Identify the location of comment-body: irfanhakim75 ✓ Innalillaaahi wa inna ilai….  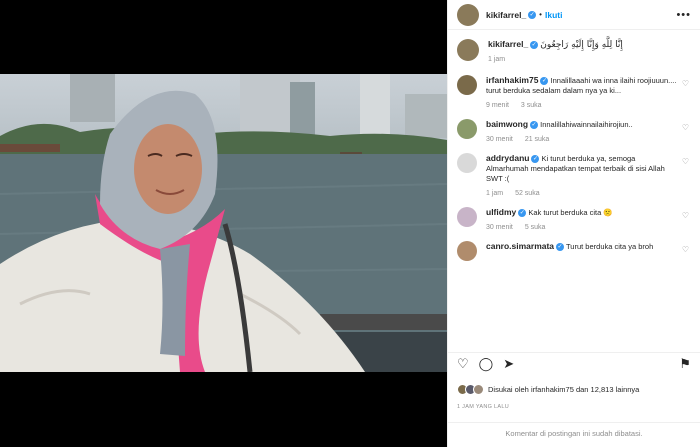
(588, 92).